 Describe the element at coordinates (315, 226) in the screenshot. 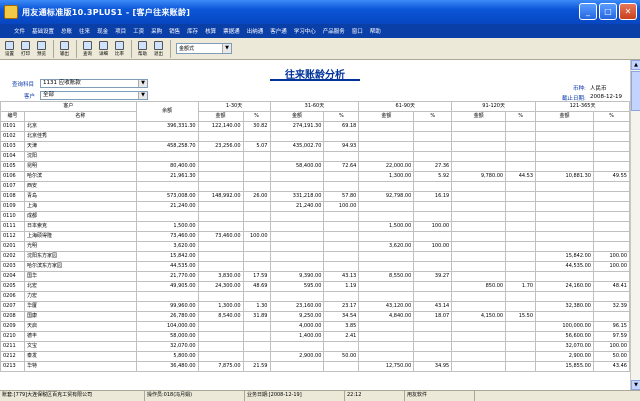

I see `table-row: 0111 日本索克 1,500.00 1,500.00 100.00` at that location.